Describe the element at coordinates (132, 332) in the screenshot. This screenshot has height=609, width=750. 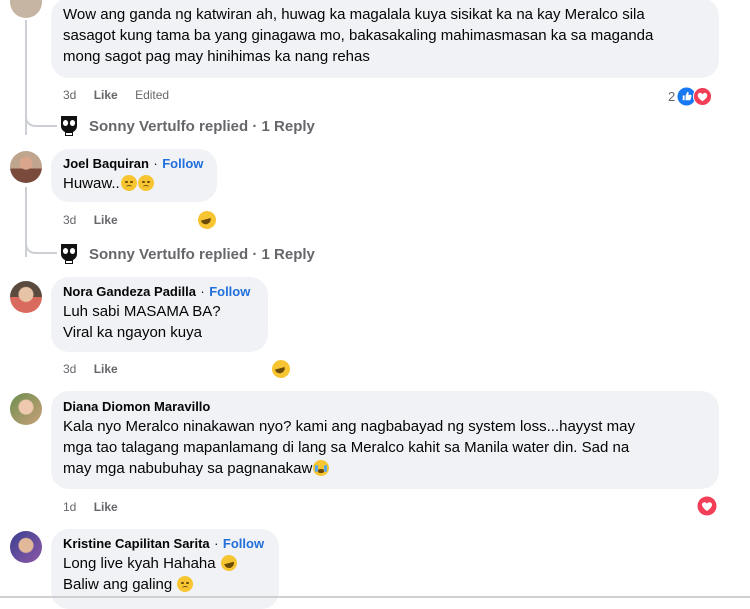
I see `comment-text-line: Viral ka ngayon kuya` at that location.